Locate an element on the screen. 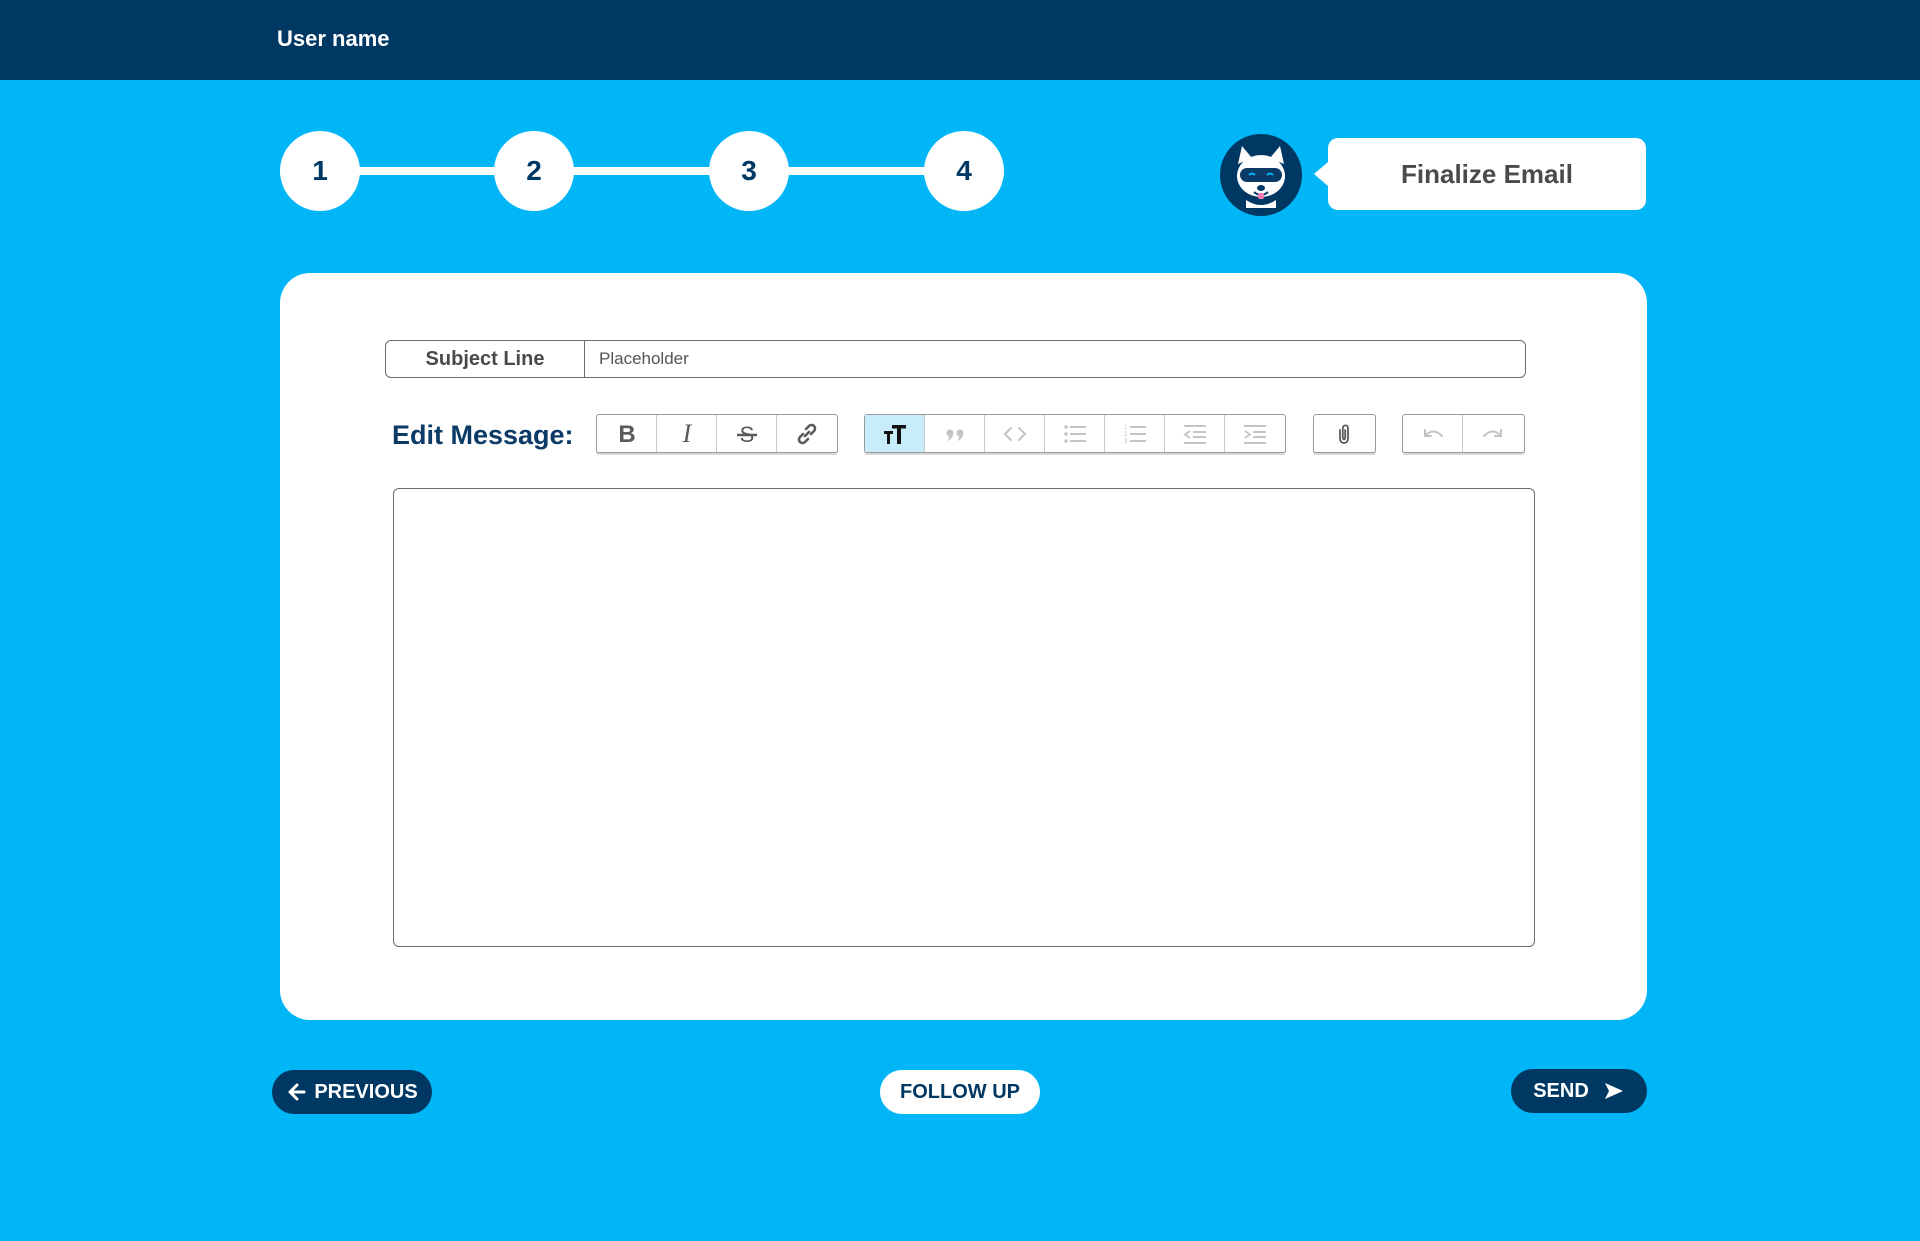 Image resolution: width=1920 pixels, height=1241 pixels. numbered-list-button: 123 is located at coordinates (1135, 433).